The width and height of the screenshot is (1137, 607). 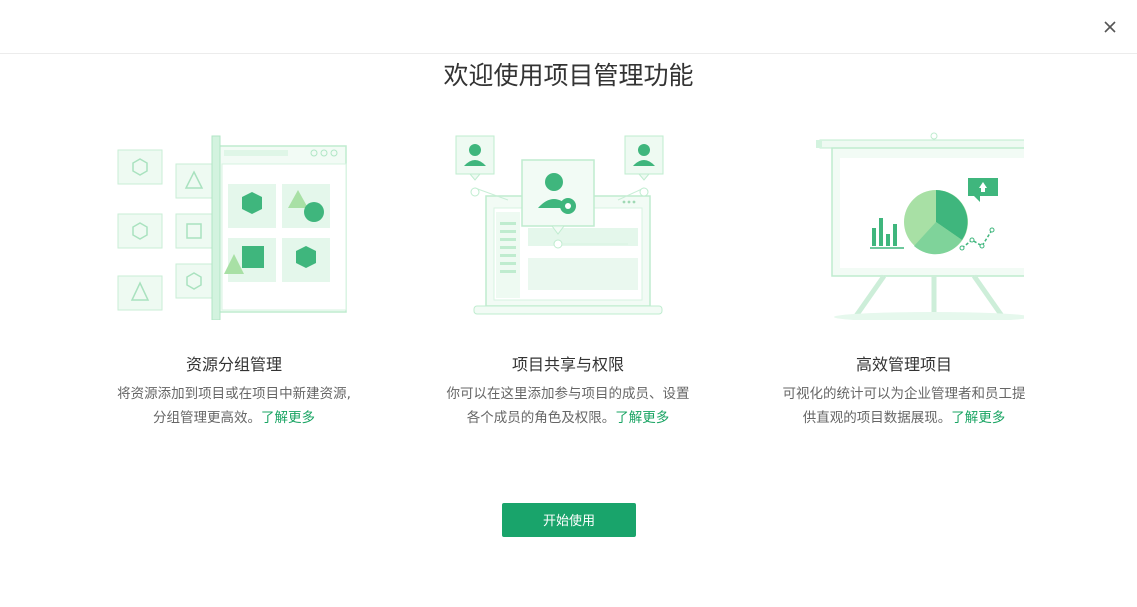 I want to click on feature-resource-grouping: 资源分组管理 将资源添加到项目或在项目中新建资源, 分组管理更高效。了解更多, so click(x=234, y=280).